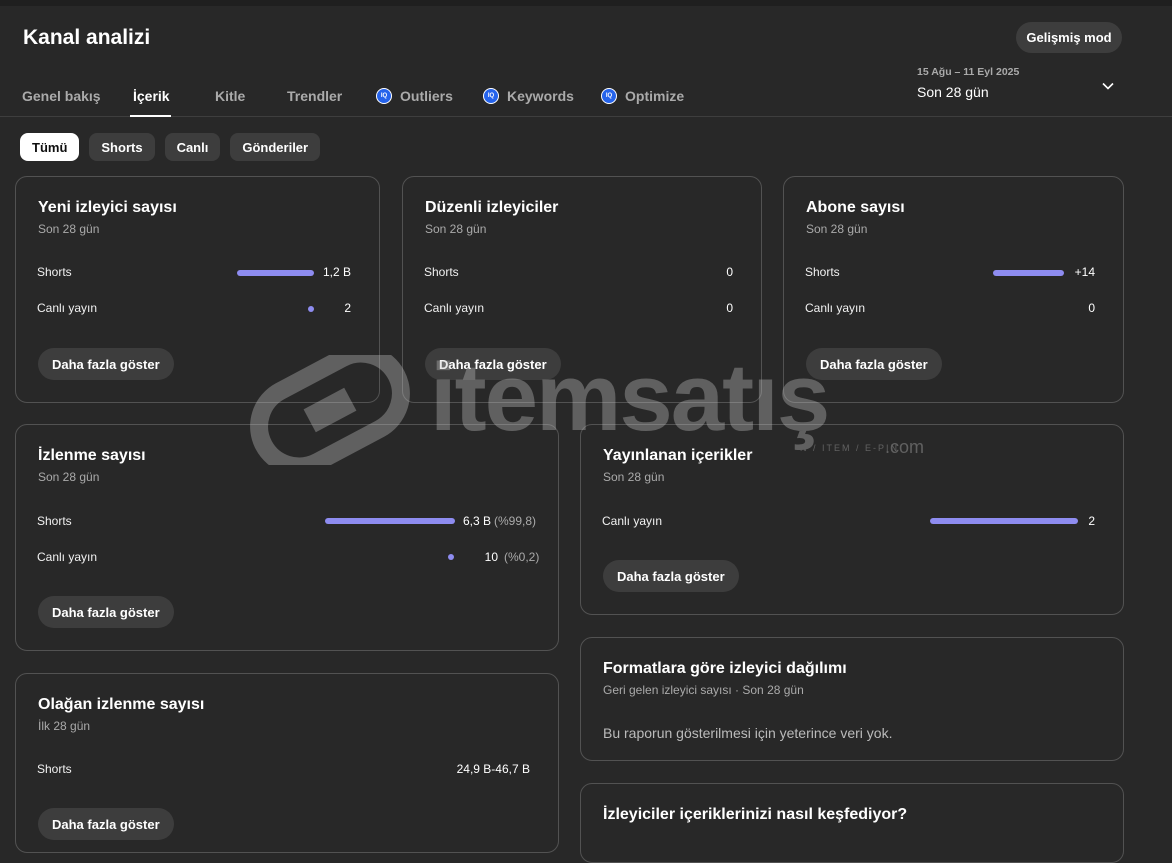  I want to click on tab-label: Trendler, so click(315, 96).